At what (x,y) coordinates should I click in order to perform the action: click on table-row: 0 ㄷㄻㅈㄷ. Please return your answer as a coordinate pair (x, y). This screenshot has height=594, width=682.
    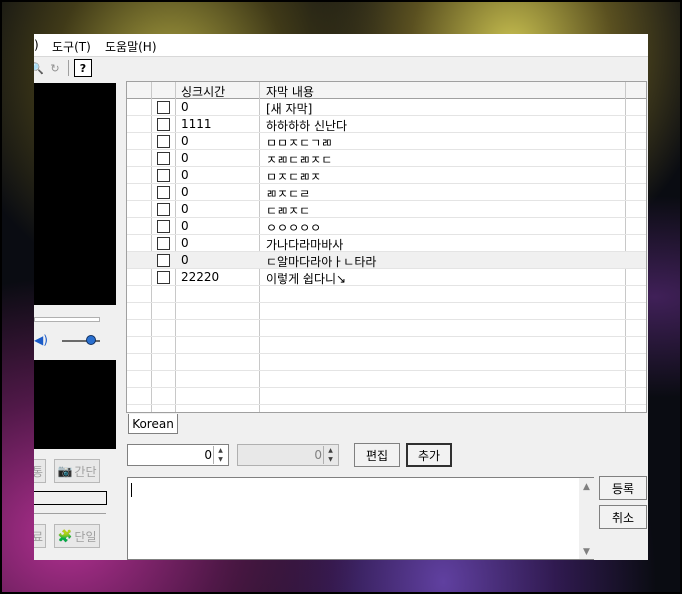
    Looking at the image, I should click on (386, 209).